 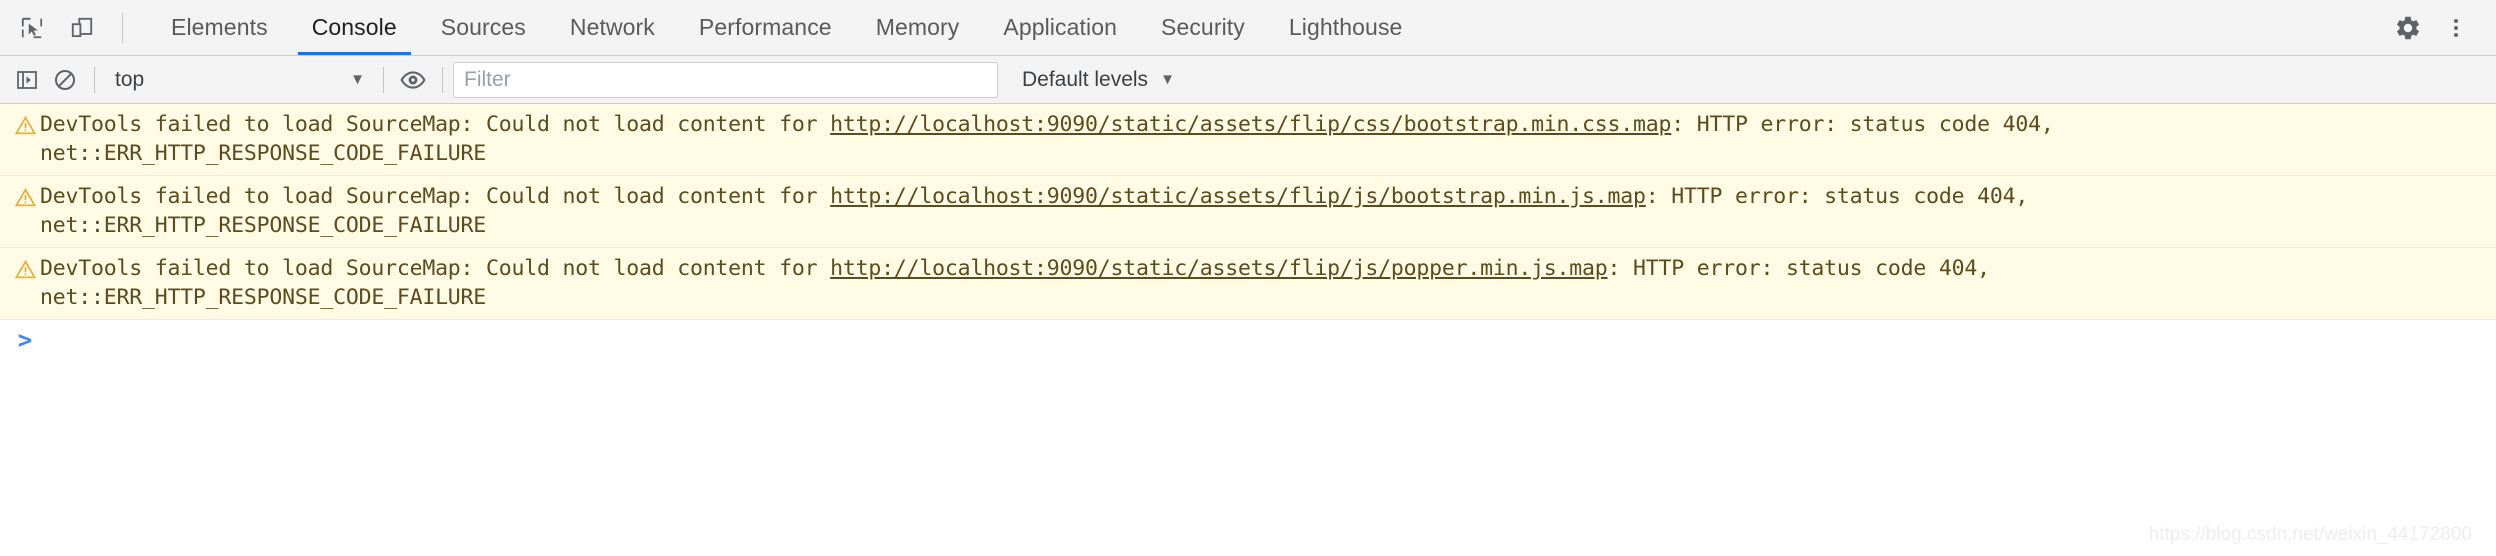 What do you see at coordinates (413, 80) in the screenshot?
I see `live-expression-icon` at bounding box center [413, 80].